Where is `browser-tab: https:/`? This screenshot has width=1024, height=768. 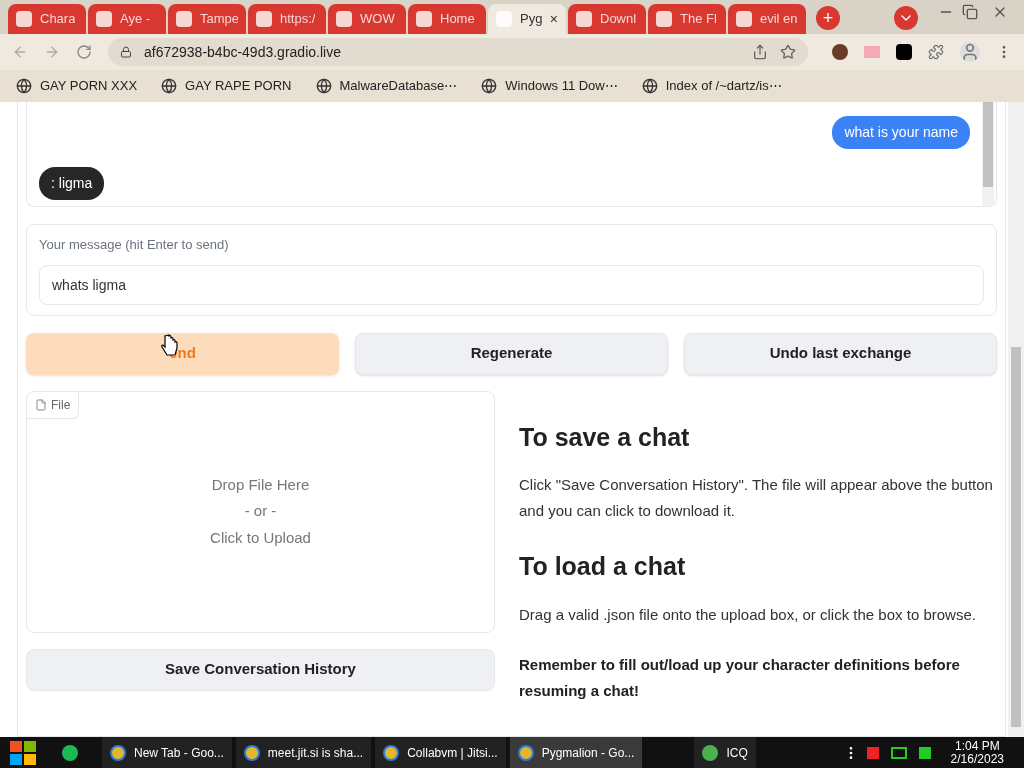 browser-tab: https:/ is located at coordinates (287, 19).